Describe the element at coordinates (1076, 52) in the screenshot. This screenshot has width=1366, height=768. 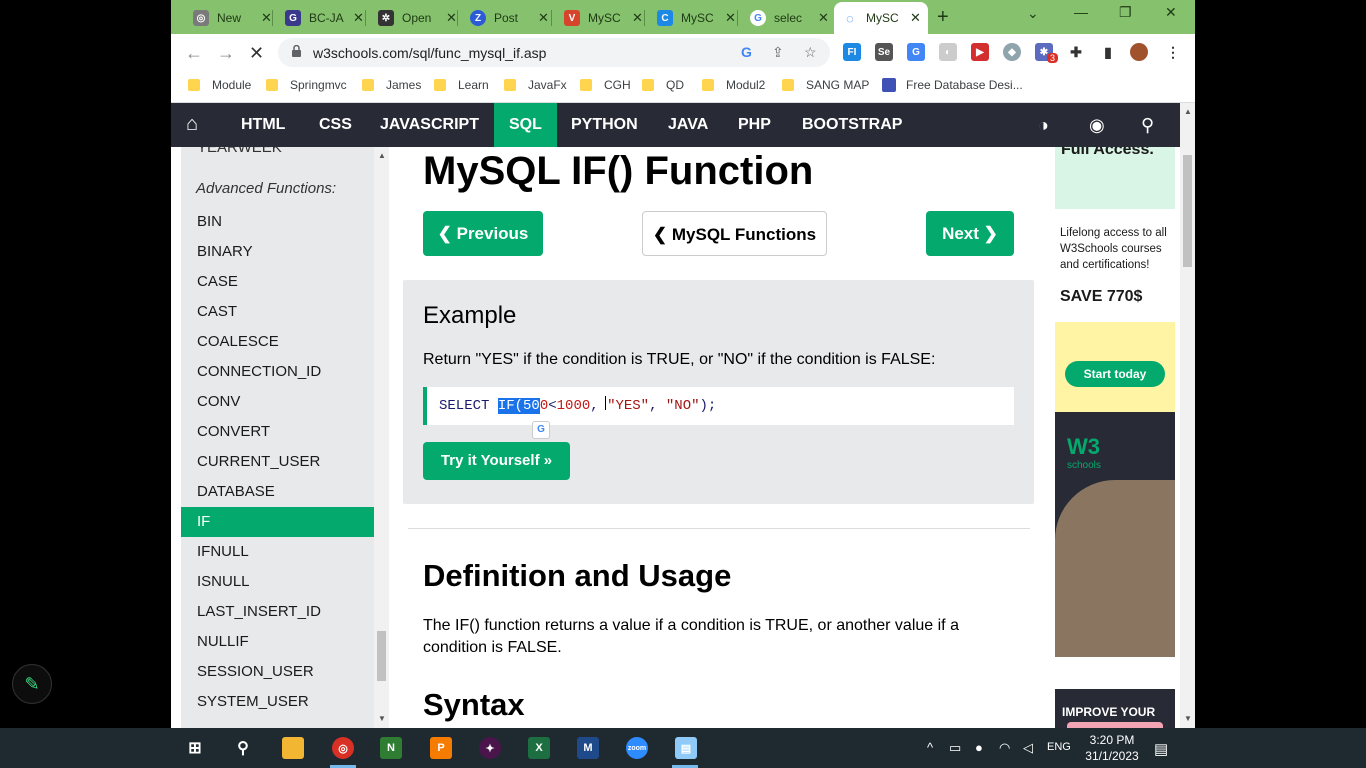
I see `puzzle-icon: ✚` at that location.